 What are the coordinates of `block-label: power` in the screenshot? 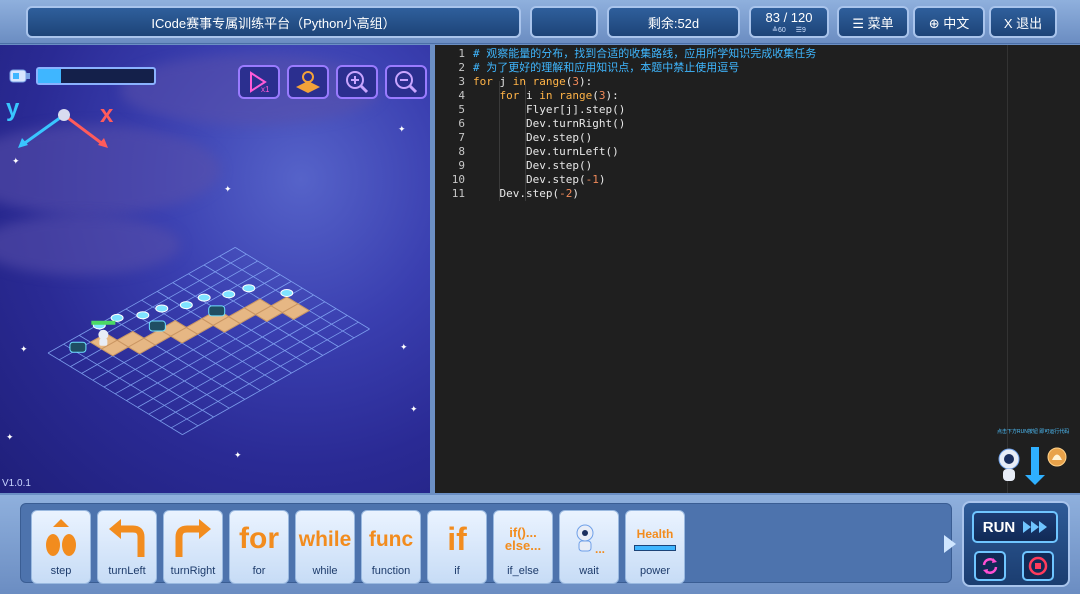 It's located at (655, 571).